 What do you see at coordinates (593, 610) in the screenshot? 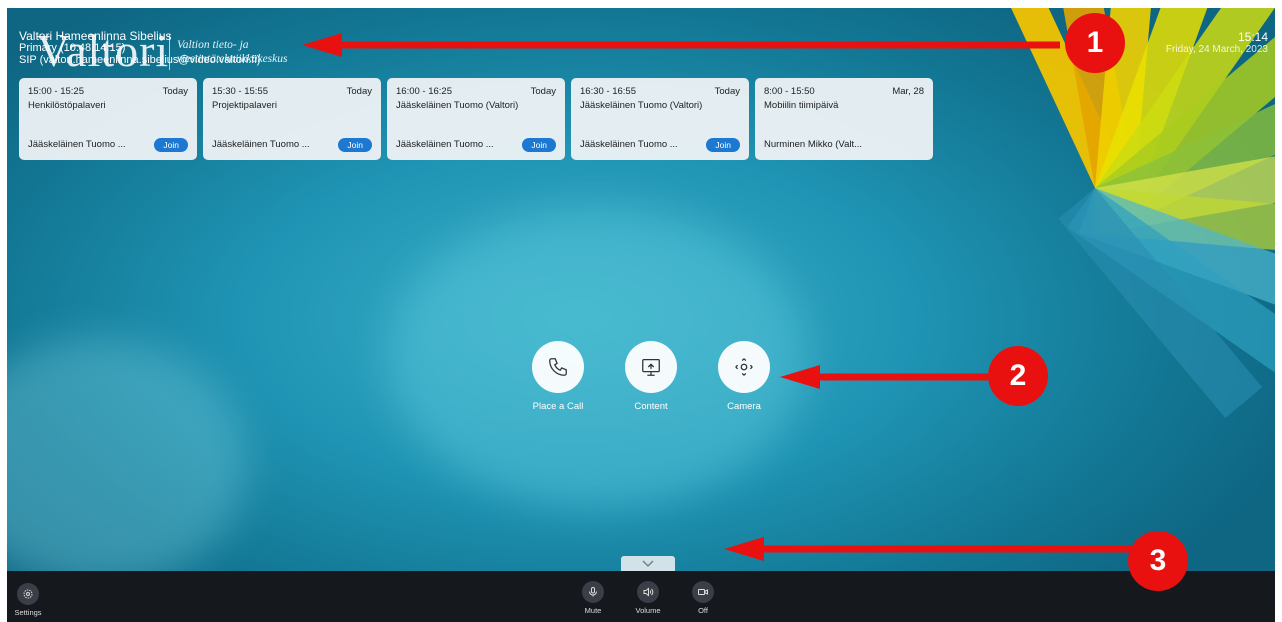
I see `mute-label: Mute` at bounding box center [593, 610].